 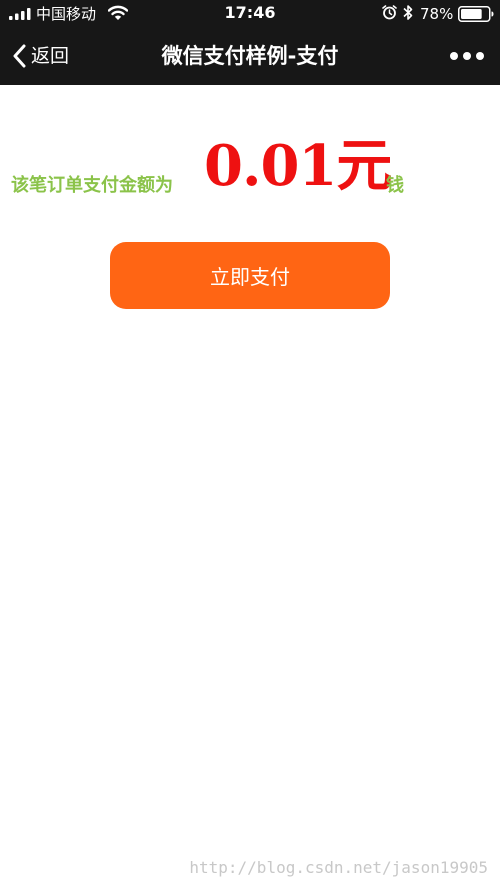 I want to click on payment-amount-line: 该笔订单支付金额为 0.01元 钱, so click(x=250, y=170).